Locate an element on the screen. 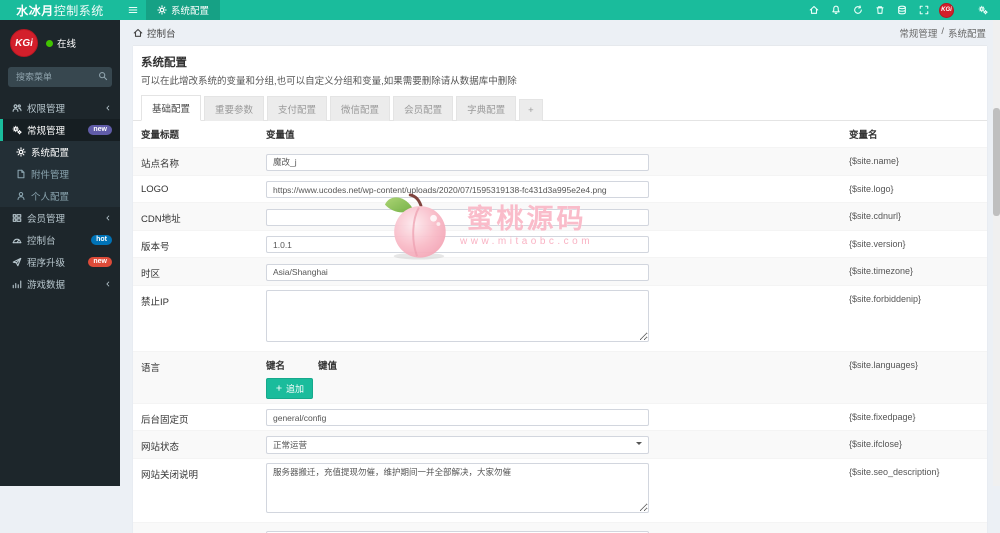  input-站点名称 is located at coordinates (457, 162).